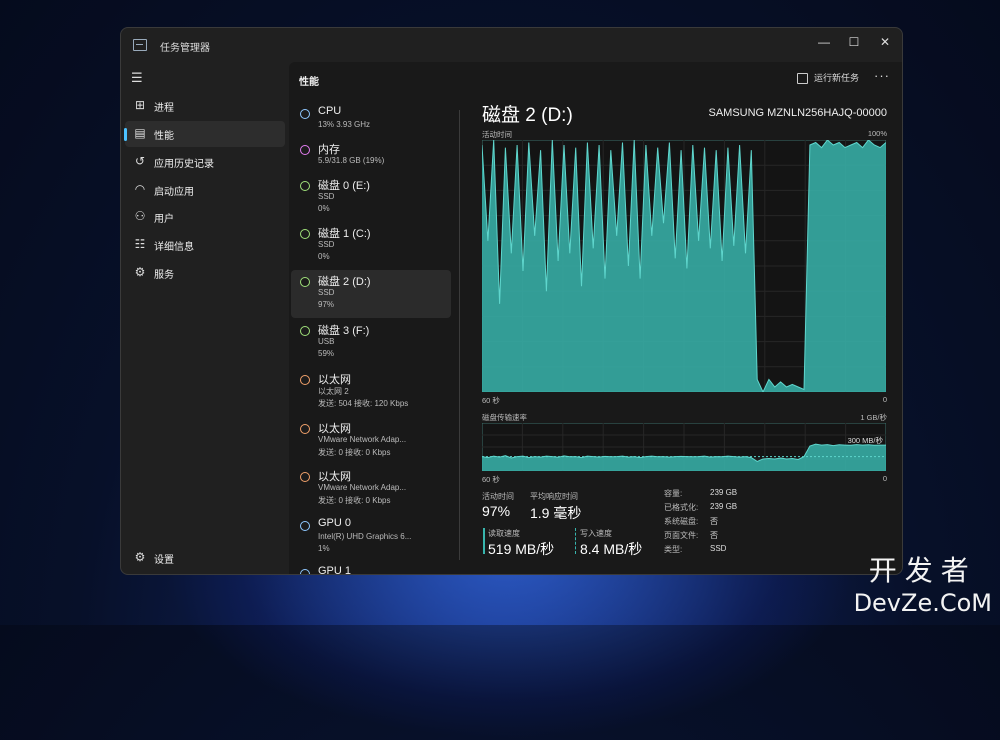 The height and width of the screenshot is (740, 1000). What do you see at coordinates (828, 80) in the screenshot?
I see `run-new-task-button: 运行新任务` at bounding box center [828, 80].